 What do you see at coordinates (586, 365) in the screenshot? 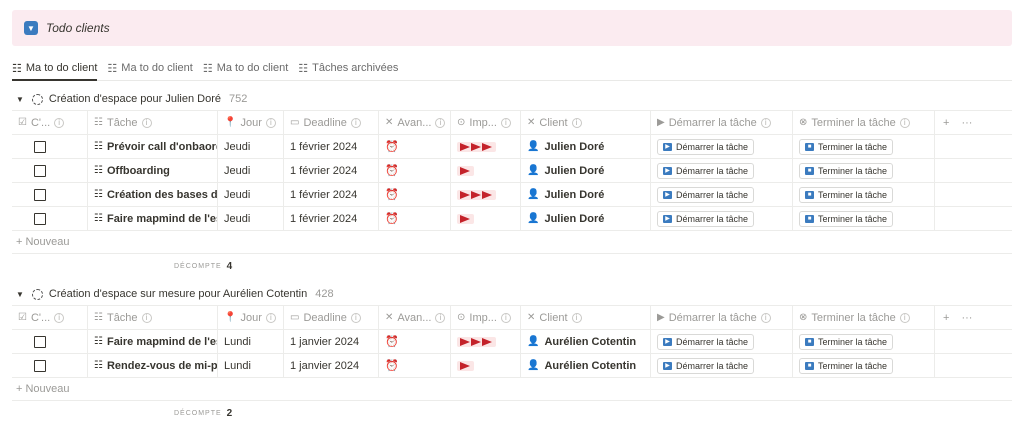
I see `client-cell: 👤 Aurélien Cotentin` at bounding box center [586, 365].